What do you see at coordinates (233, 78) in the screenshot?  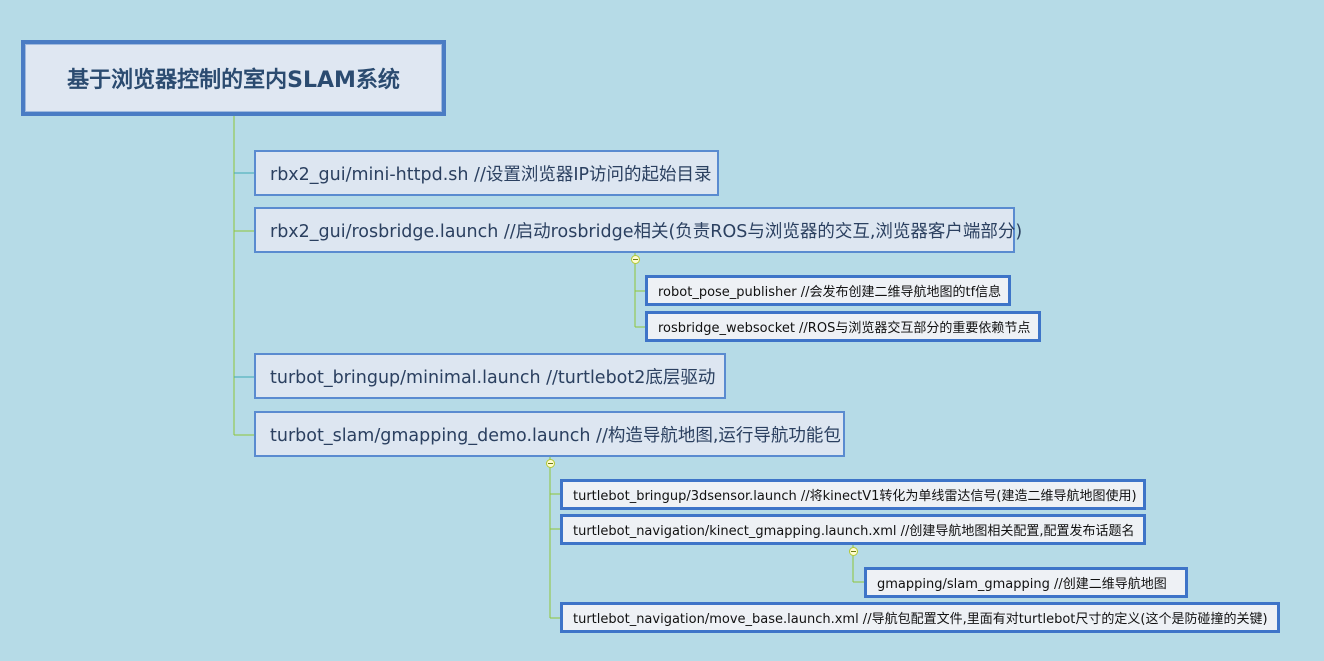 I see `root-topic: 基于浏览器控制的室内SLAM系统` at bounding box center [233, 78].